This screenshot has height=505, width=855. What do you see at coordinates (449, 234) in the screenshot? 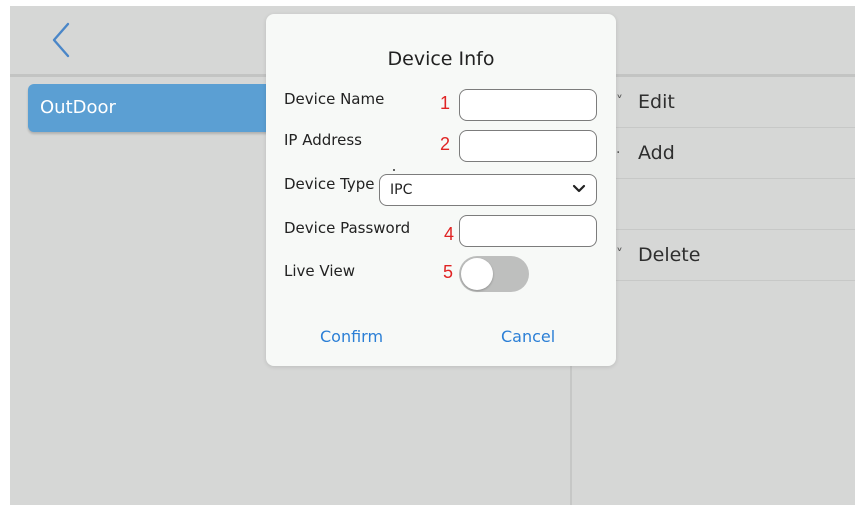
I see `field-number-4: 4` at bounding box center [449, 234].